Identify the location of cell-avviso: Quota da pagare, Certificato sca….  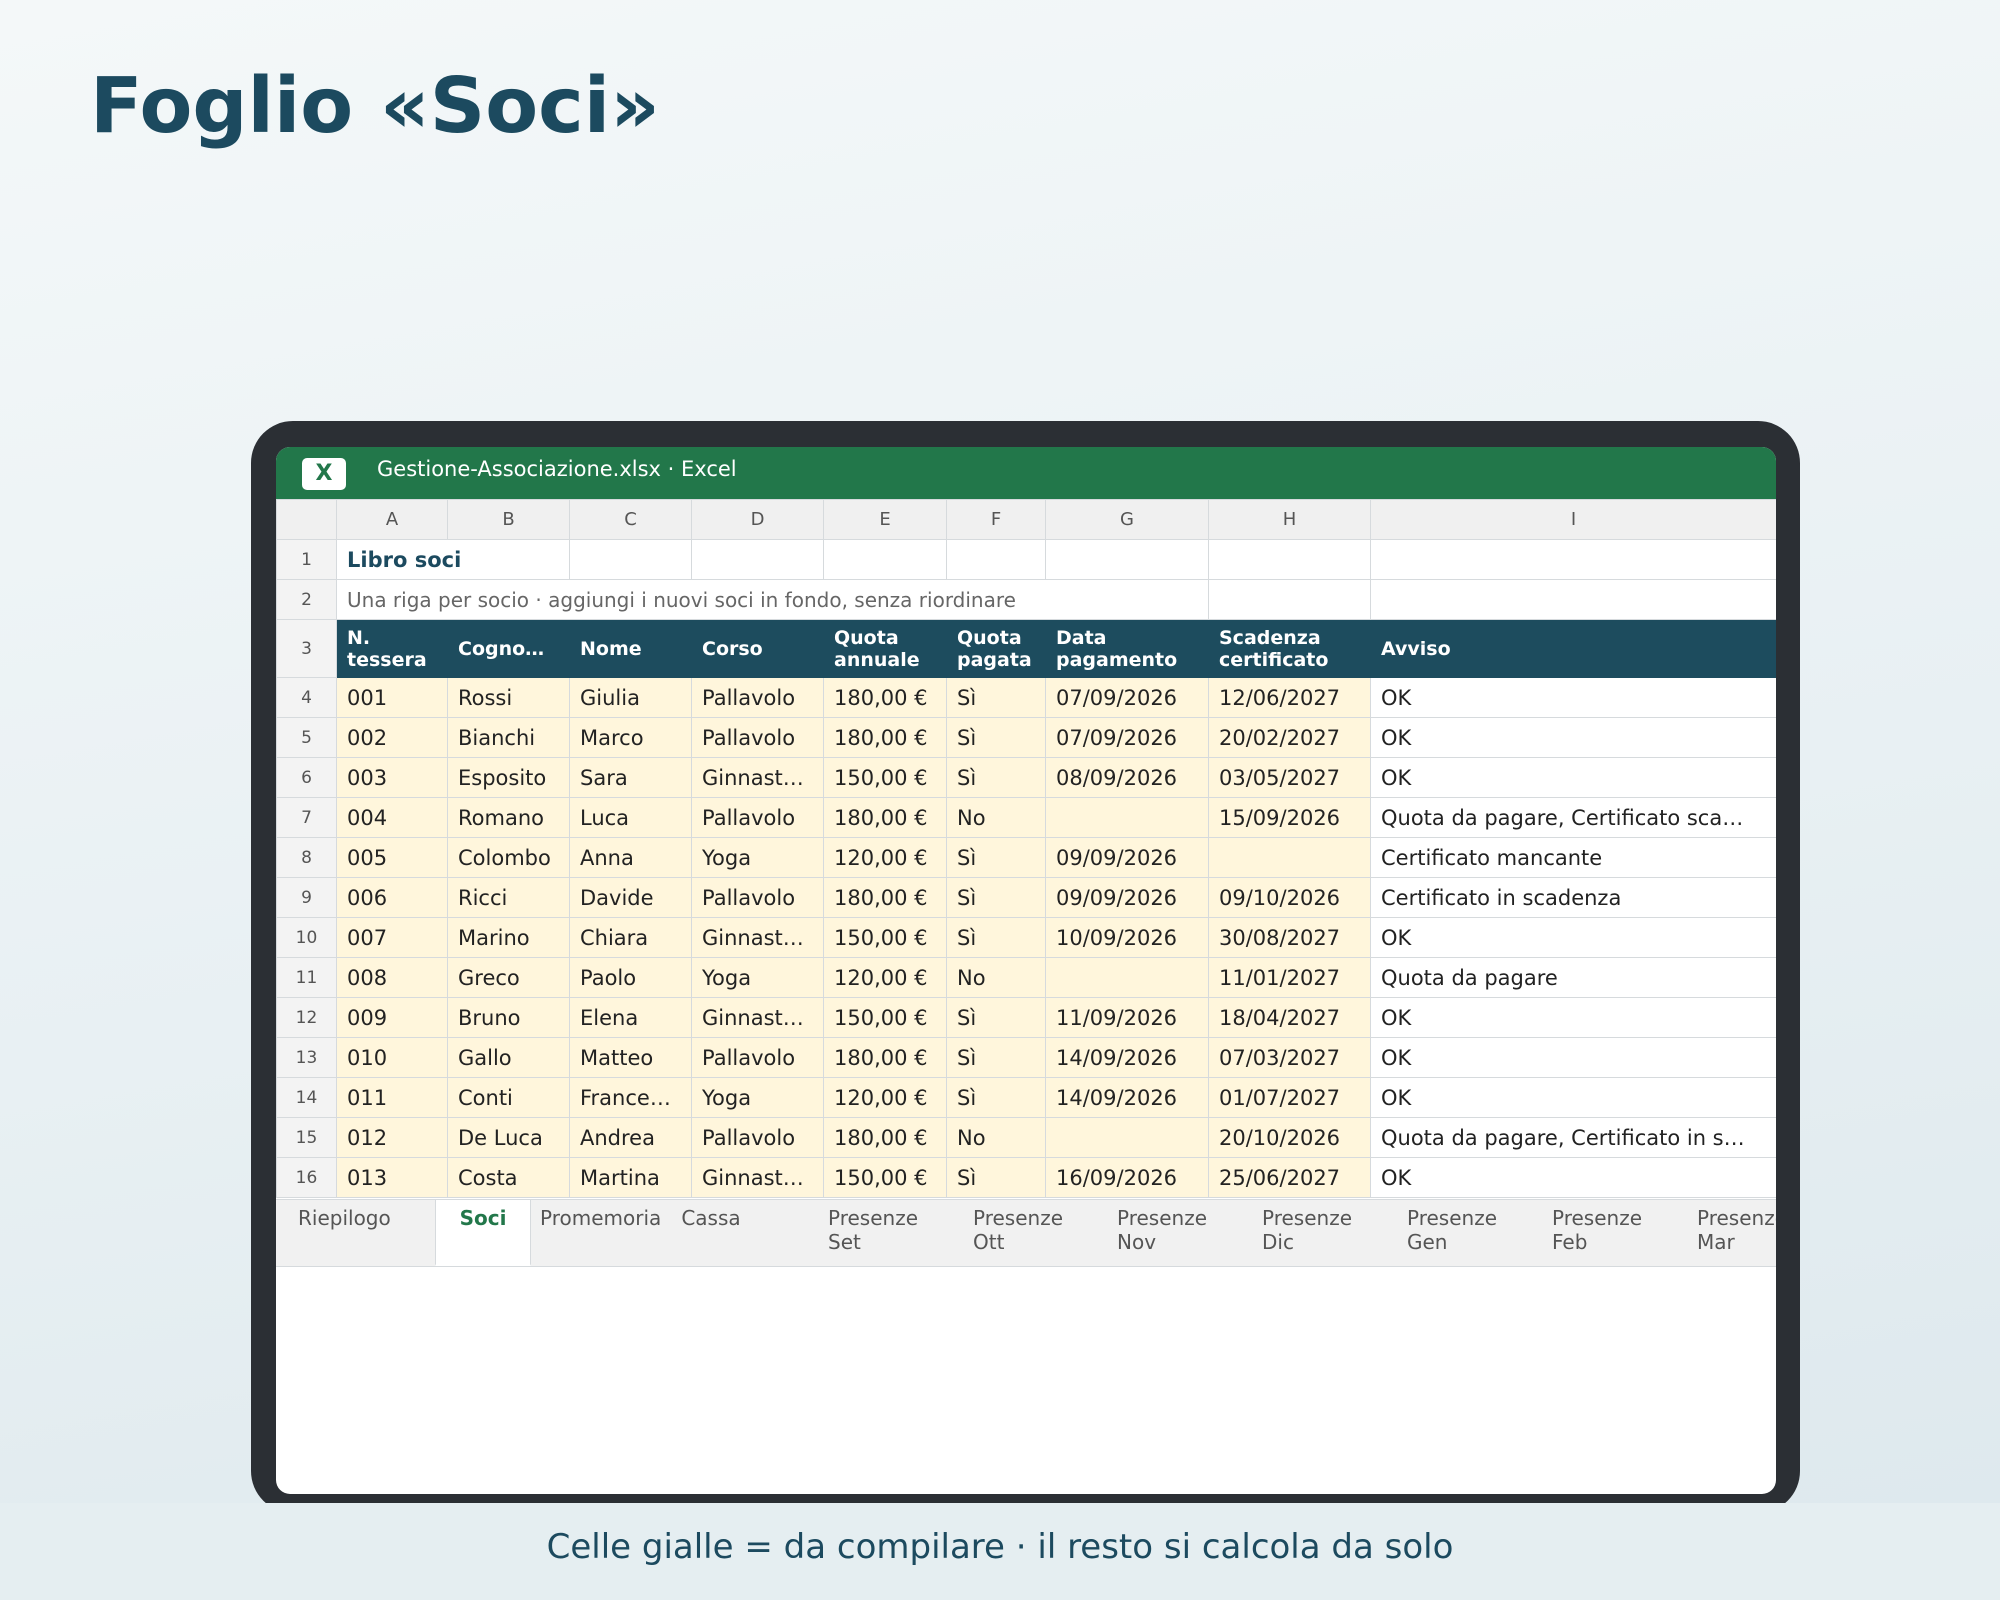
(1573, 817).